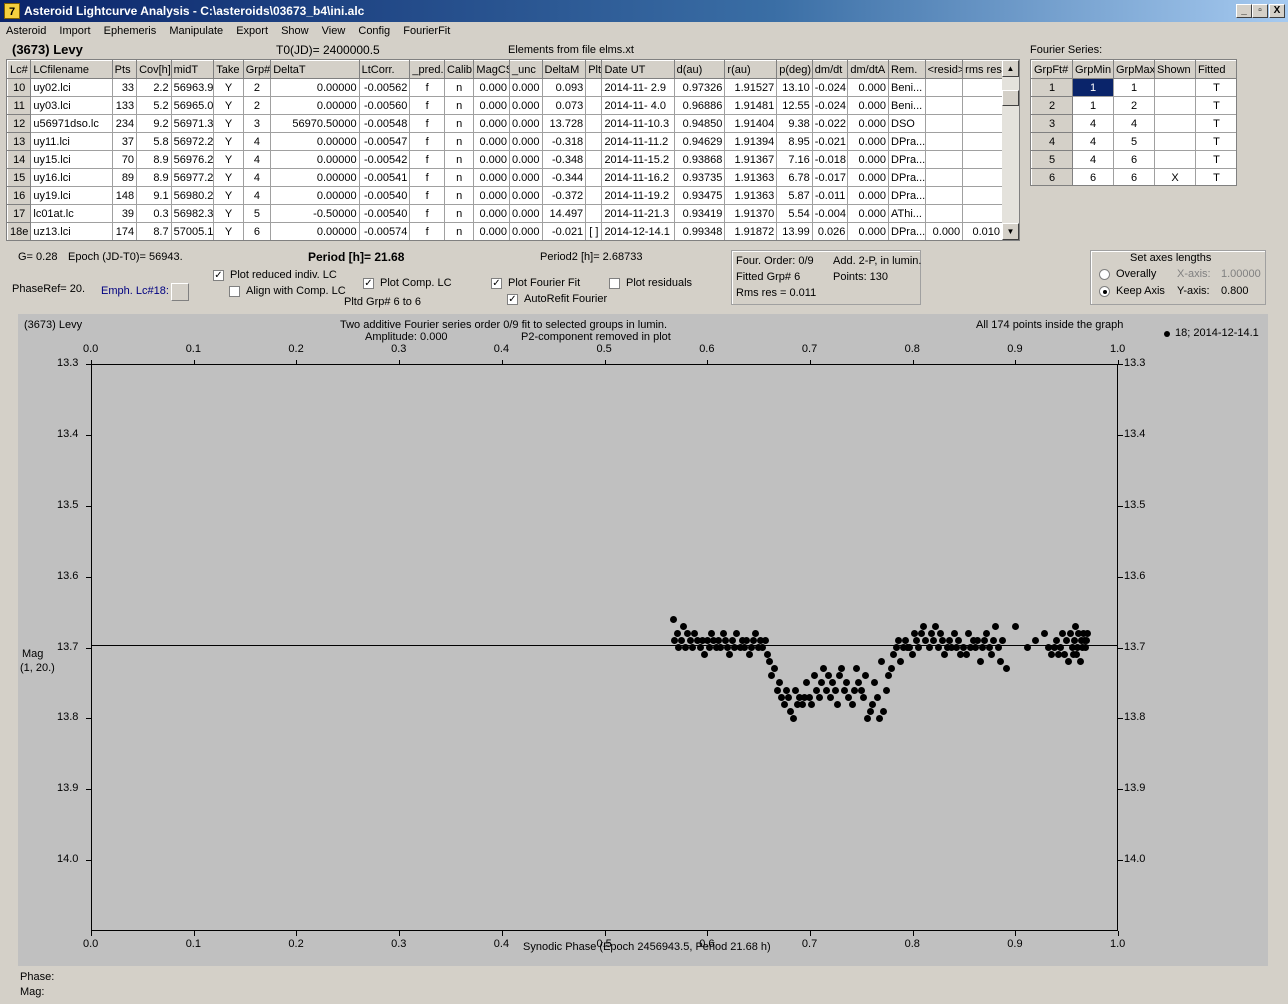 This screenshot has width=1288, height=1004. Describe the element at coordinates (751, 87) in the screenshot. I see `table-cell: 1.91527` at that location.